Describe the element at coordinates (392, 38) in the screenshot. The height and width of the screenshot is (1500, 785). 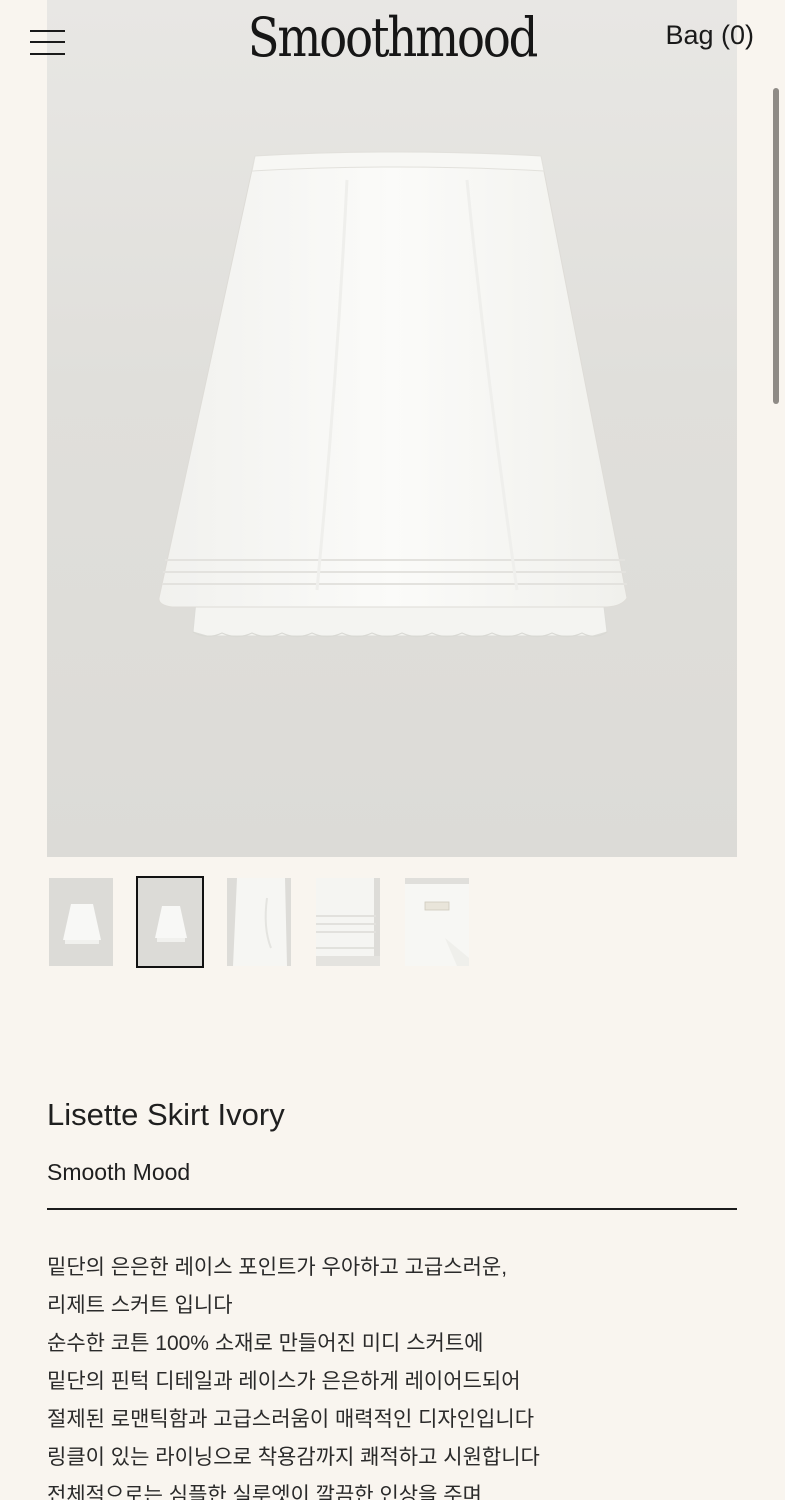
I see `site-logo: Smoothmood` at that location.